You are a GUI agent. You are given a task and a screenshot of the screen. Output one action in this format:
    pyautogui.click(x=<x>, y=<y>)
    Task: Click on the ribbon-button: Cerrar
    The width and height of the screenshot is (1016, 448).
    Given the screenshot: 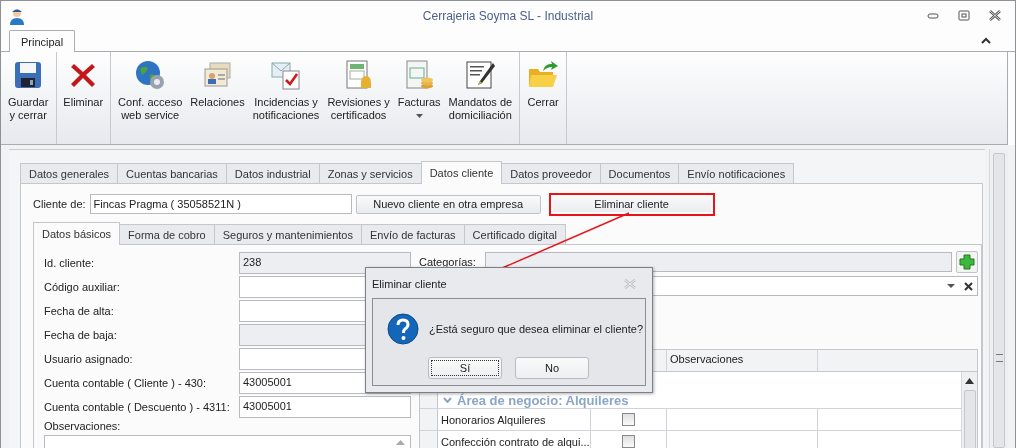 What is the action you would take?
    pyautogui.click(x=543, y=98)
    